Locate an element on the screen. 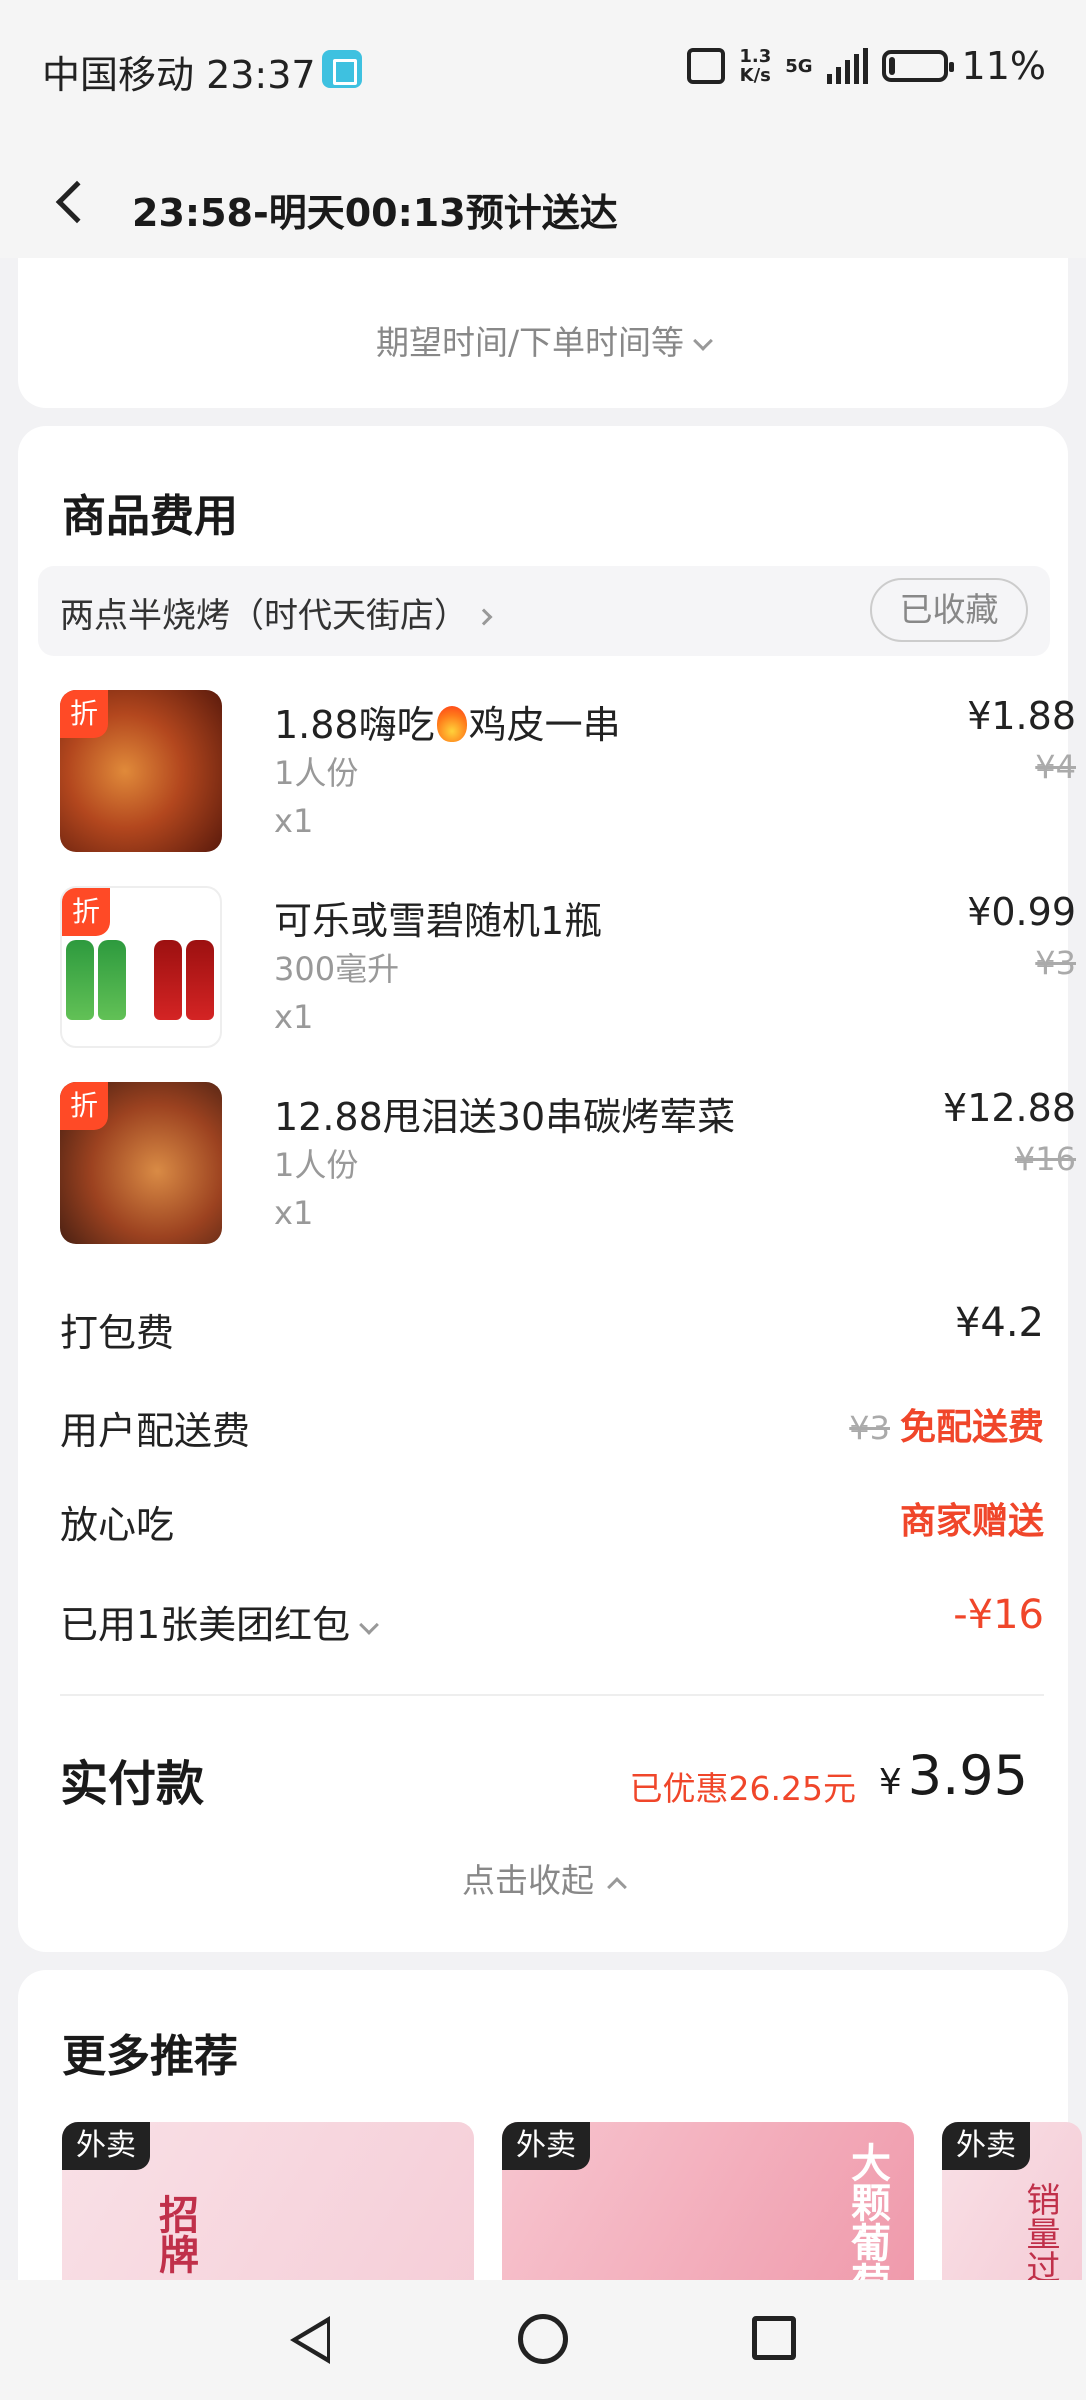 Image resolution: width=1086 pixels, height=2400 pixels. coupon-row: 已用1张美团红包 -¥16 is located at coordinates (552, 1618).